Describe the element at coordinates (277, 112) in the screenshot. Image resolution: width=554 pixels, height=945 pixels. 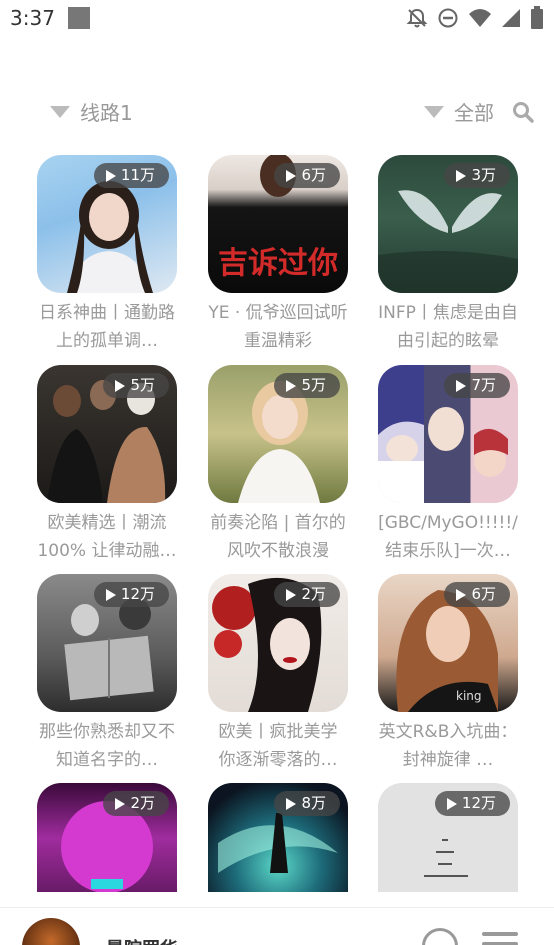
I see `filter-row: 线路1 全部` at that location.